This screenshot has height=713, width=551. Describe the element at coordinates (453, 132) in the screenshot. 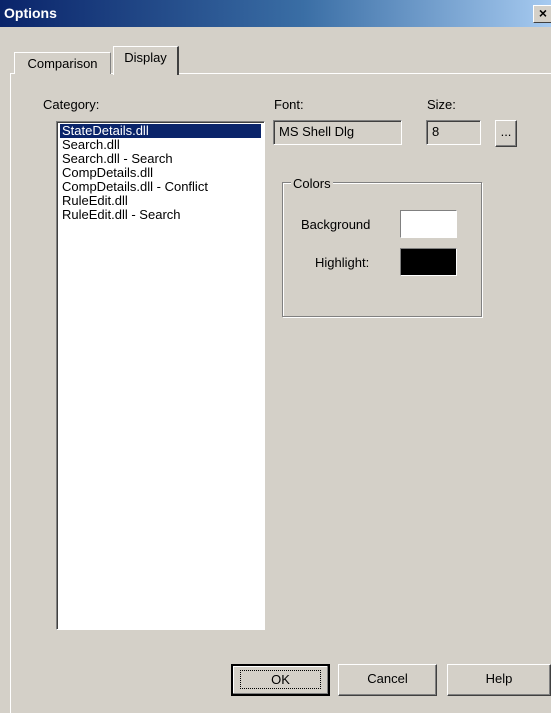

I see `size-field: 8` at that location.